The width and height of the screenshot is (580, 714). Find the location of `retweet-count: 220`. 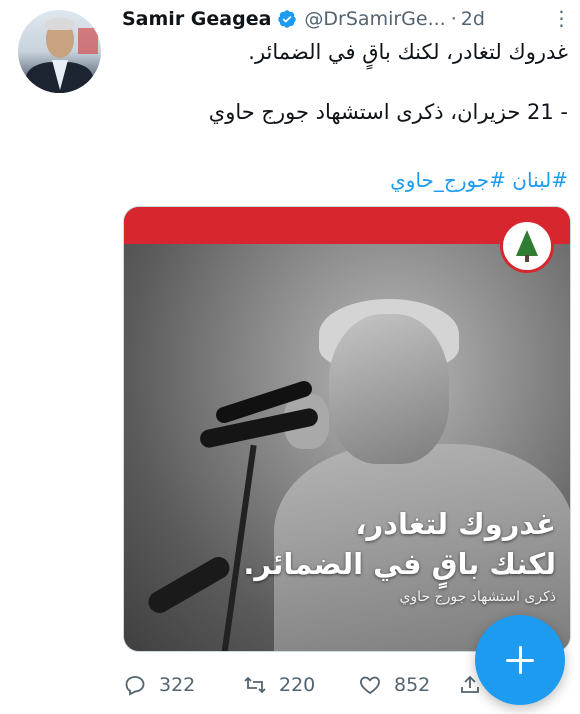

retweet-count: 220 is located at coordinates (297, 685).